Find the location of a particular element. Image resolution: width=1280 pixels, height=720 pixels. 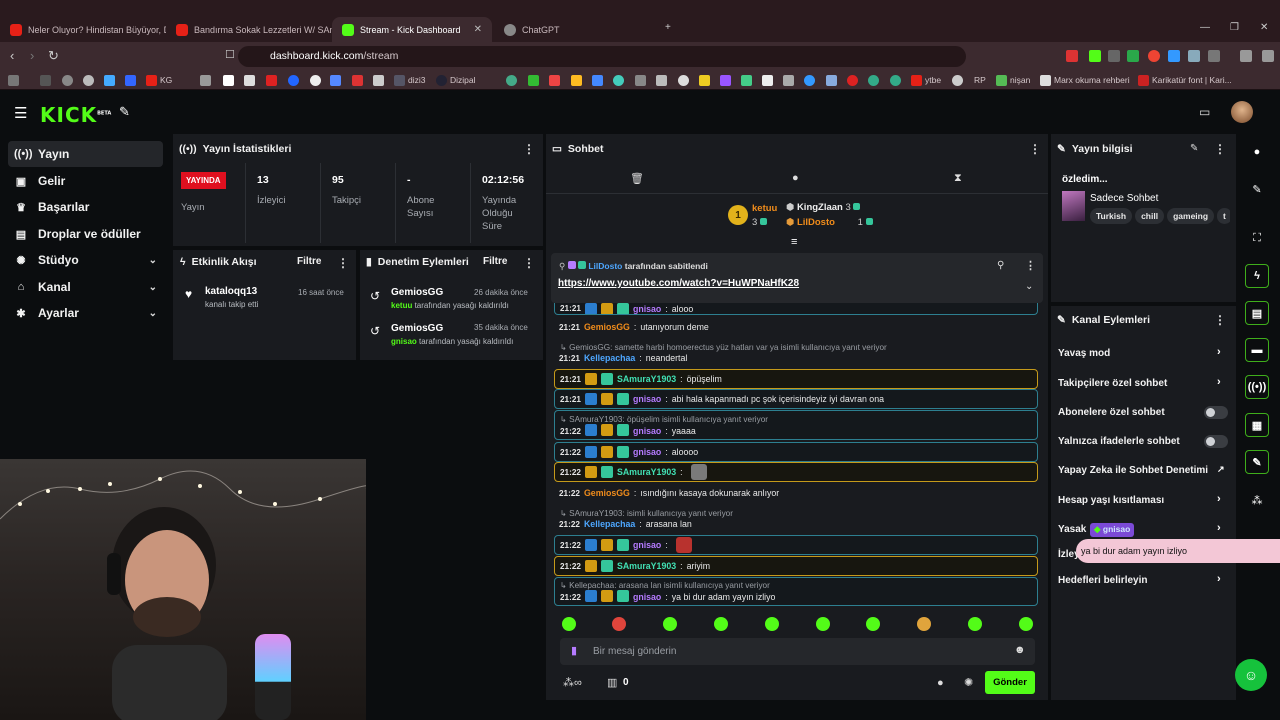

activity-filter-button: Filtre is located at coordinates (309, 261).